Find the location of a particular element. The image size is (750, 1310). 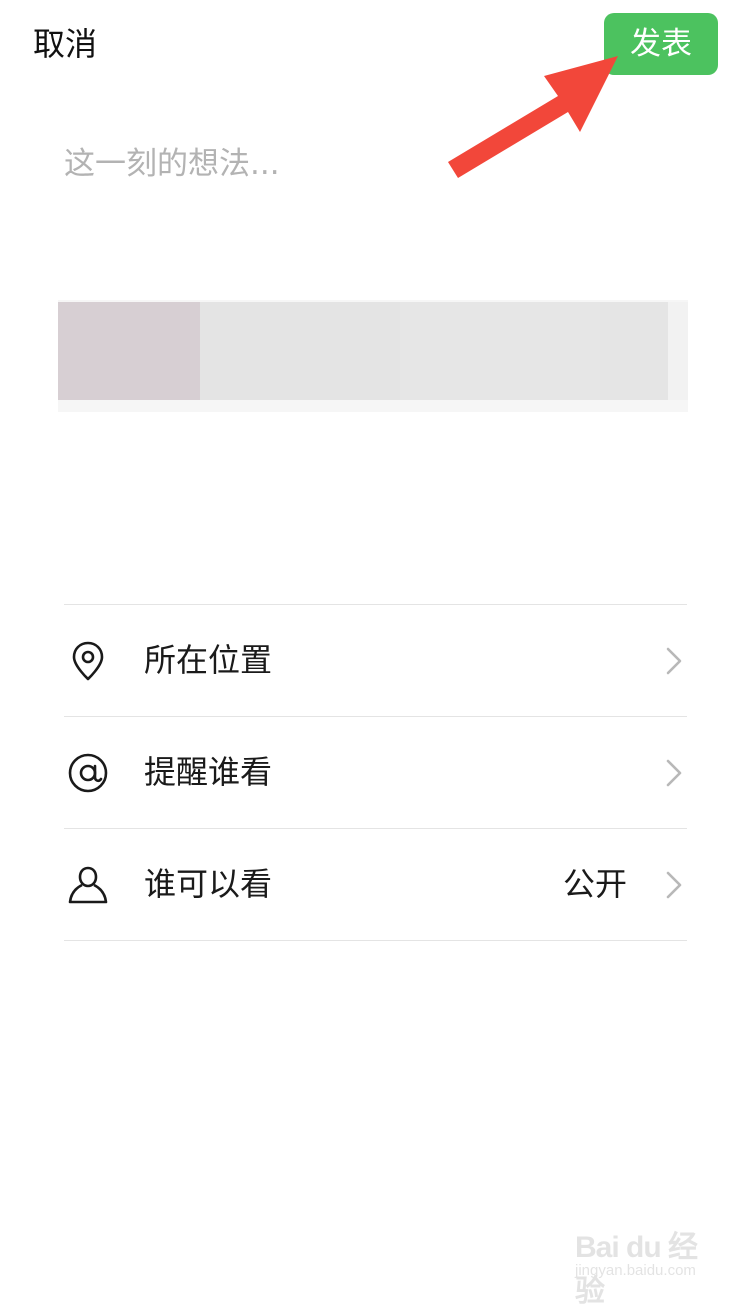

option-visibility: 谁可以看 公开 is located at coordinates (375, 884).